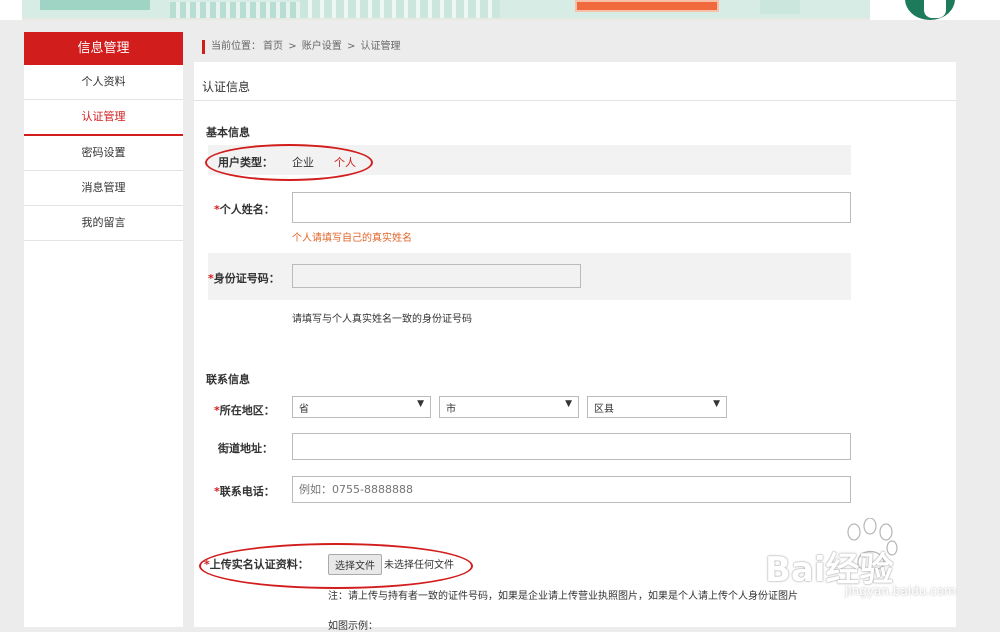 This screenshot has height=632, width=1000. Describe the element at coordinates (244, 278) in the screenshot. I see `id-label: *身份证号码：` at that location.